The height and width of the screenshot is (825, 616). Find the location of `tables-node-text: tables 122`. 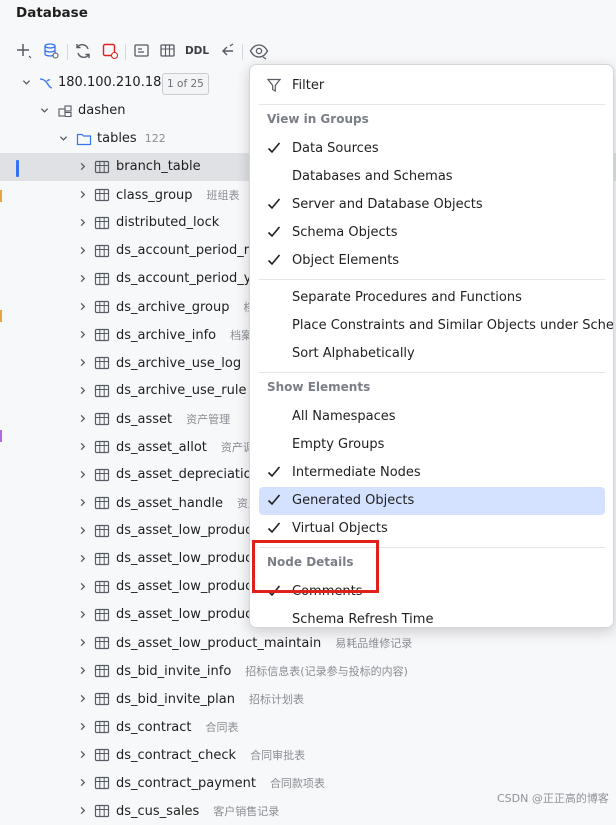

tables-node-text: tables 122 is located at coordinates (131, 138).